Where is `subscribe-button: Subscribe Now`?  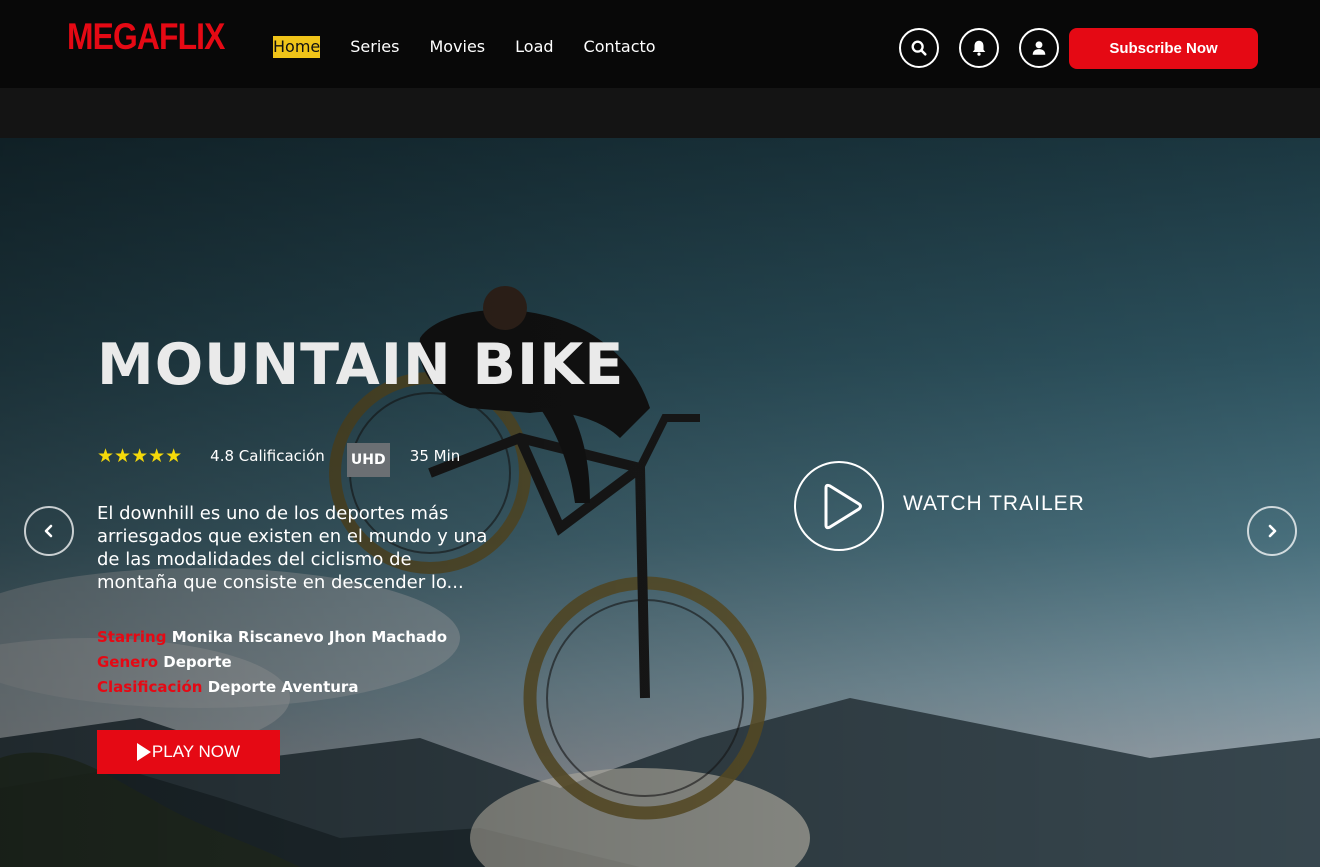
subscribe-button: Subscribe Now is located at coordinates (1163, 48).